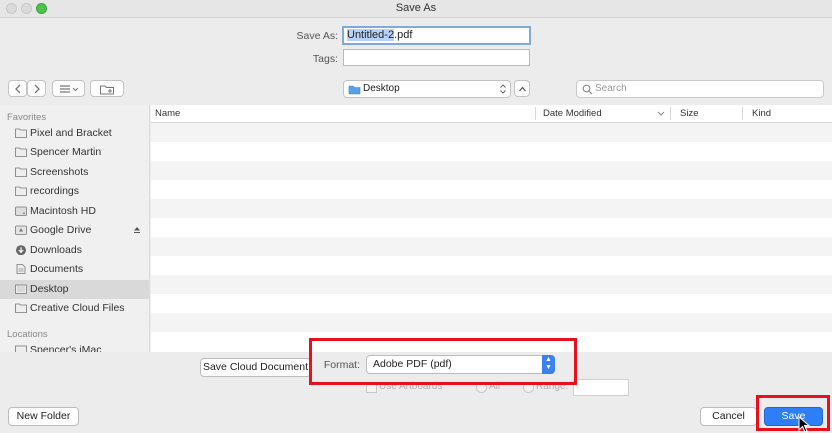 Image resolution: width=832 pixels, height=433 pixels. I want to click on chevron-left-icon, so click(17, 88).